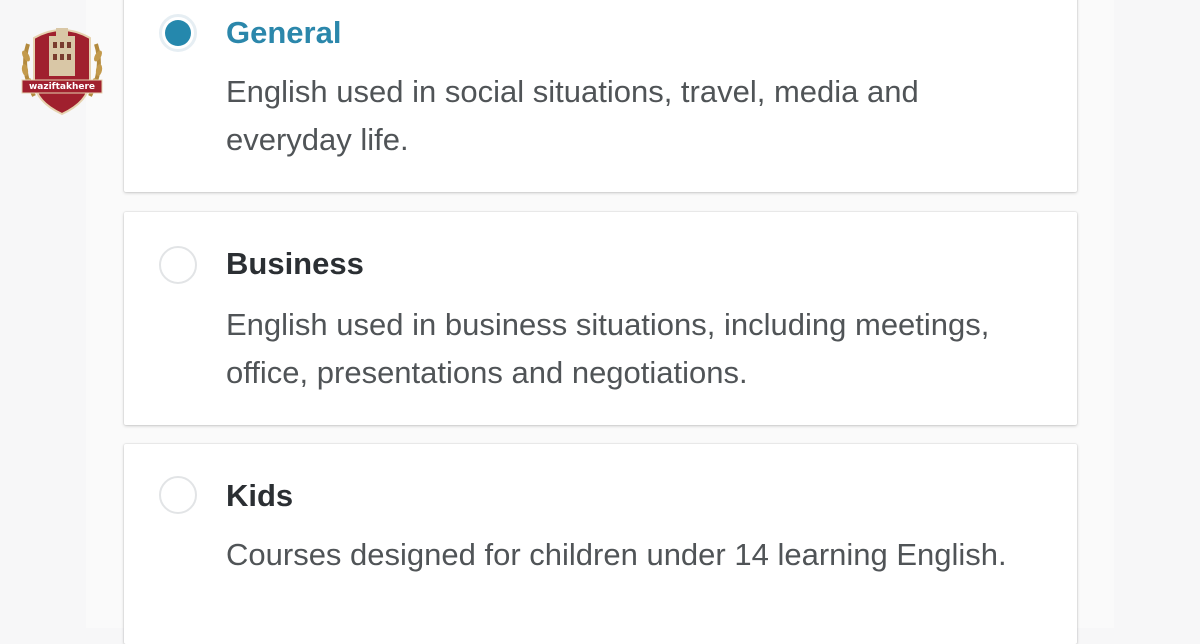  What do you see at coordinates (62, 87) in the screenshot?
I see `logo-text: waziftakhere` at bounding box center [62, 87].